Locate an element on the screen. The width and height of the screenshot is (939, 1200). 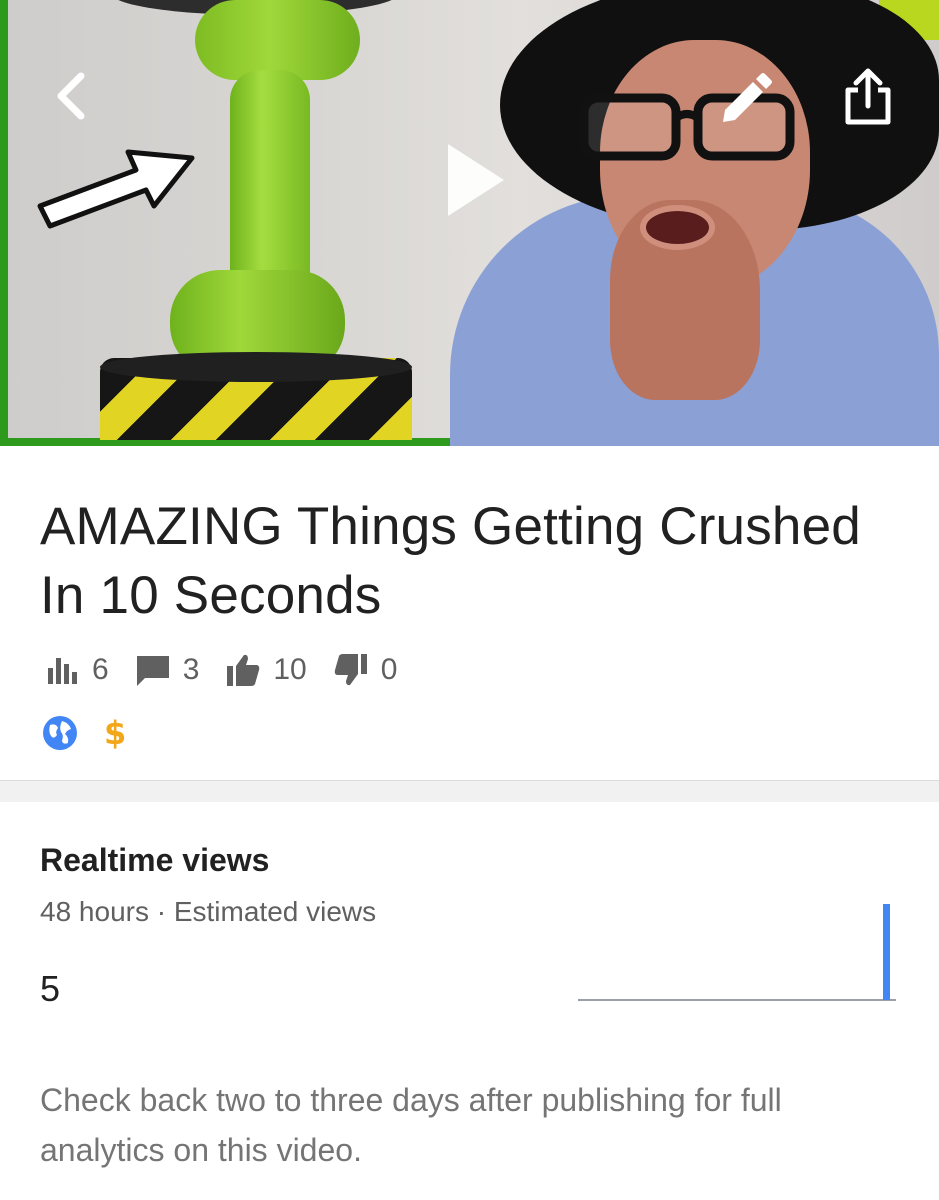
views-count: 6 is located at coordinates (100, 669).